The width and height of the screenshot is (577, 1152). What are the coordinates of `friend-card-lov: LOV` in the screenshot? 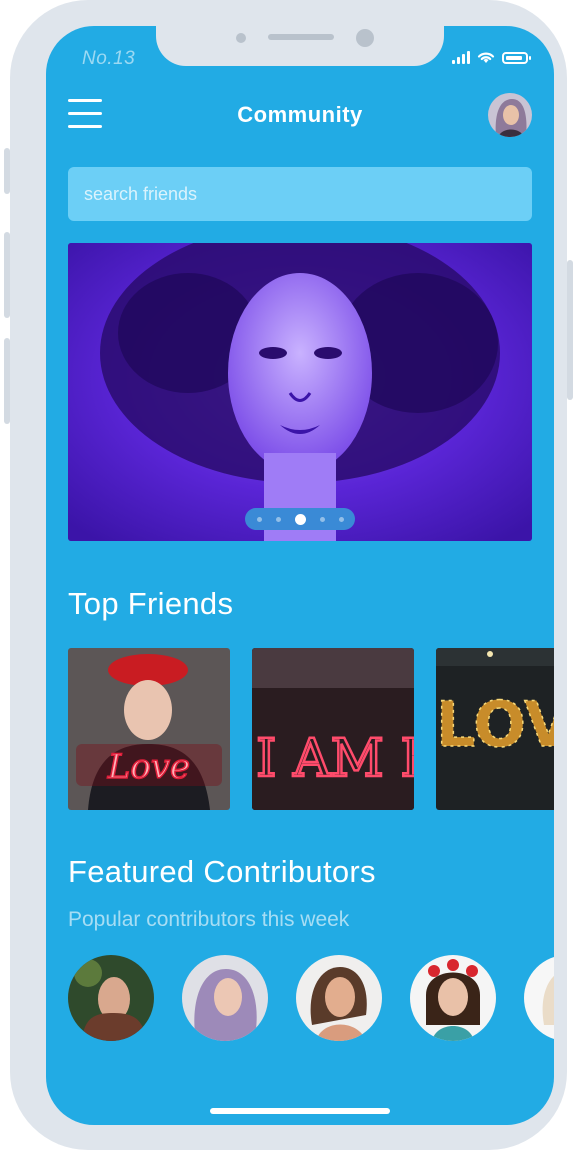 It's located at (495, 729).